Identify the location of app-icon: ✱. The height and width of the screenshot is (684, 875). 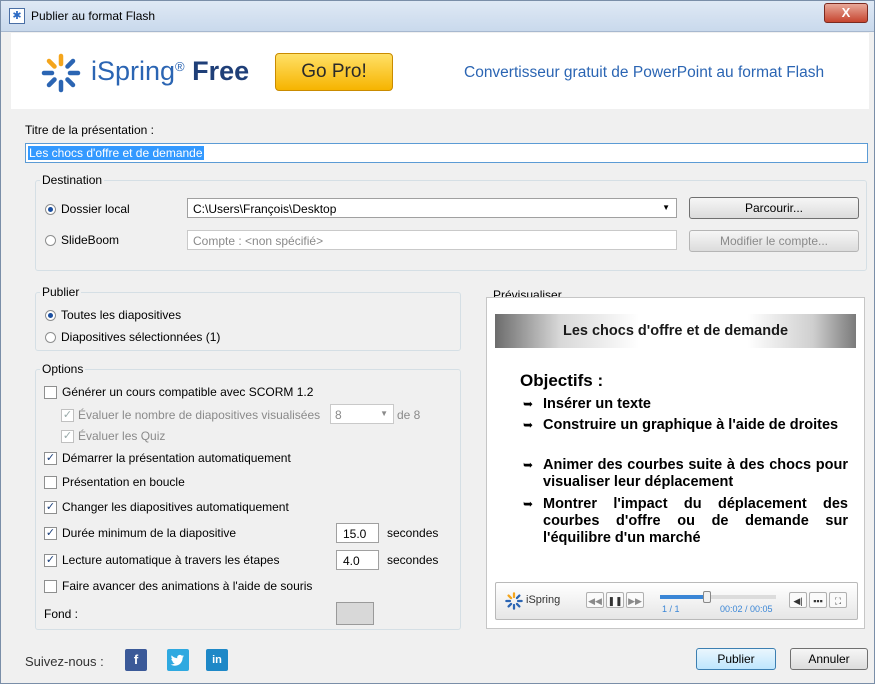
(17, 16).